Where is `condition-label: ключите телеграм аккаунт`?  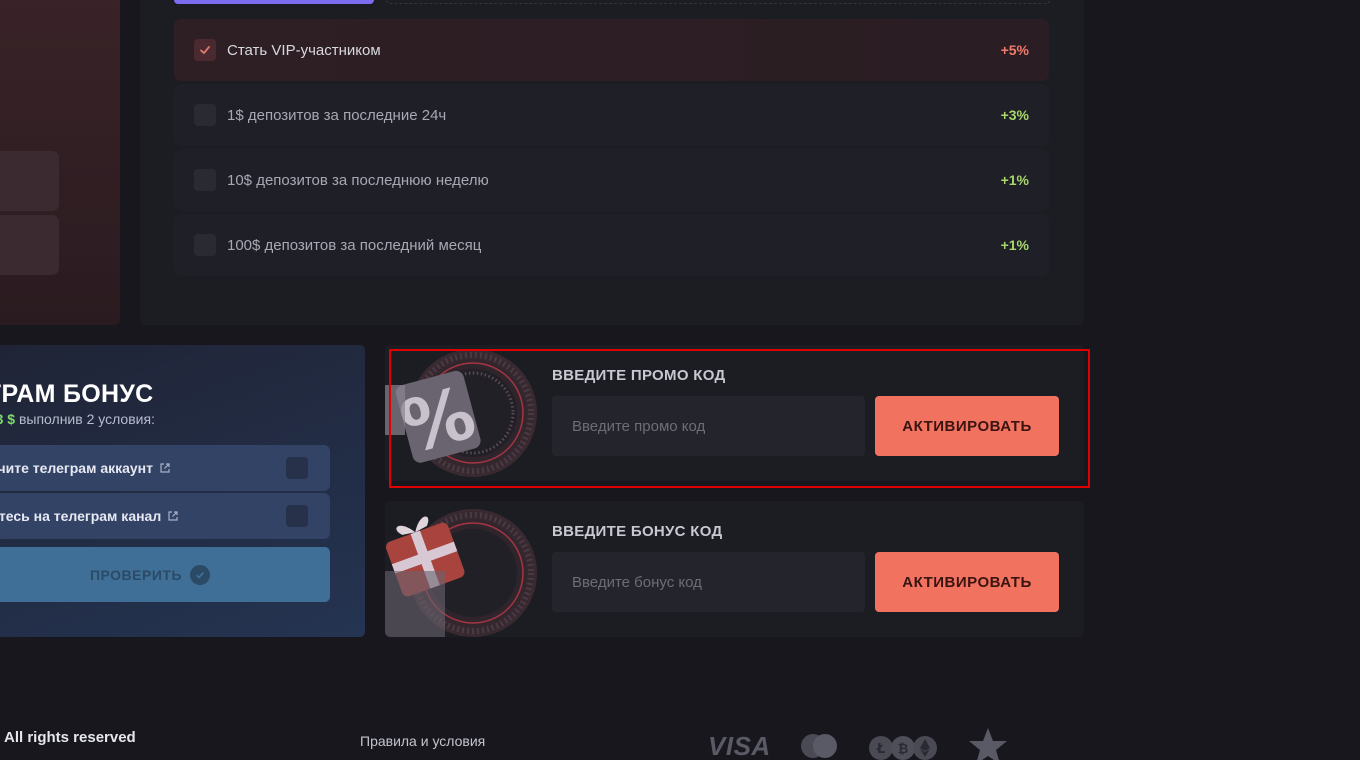 condition-label: ключите телеграм аккаунт is located at coordinates (85, 468).